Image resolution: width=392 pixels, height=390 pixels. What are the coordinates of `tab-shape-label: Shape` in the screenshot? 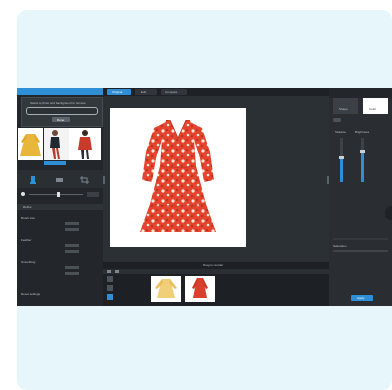 It's located at (343, 109).